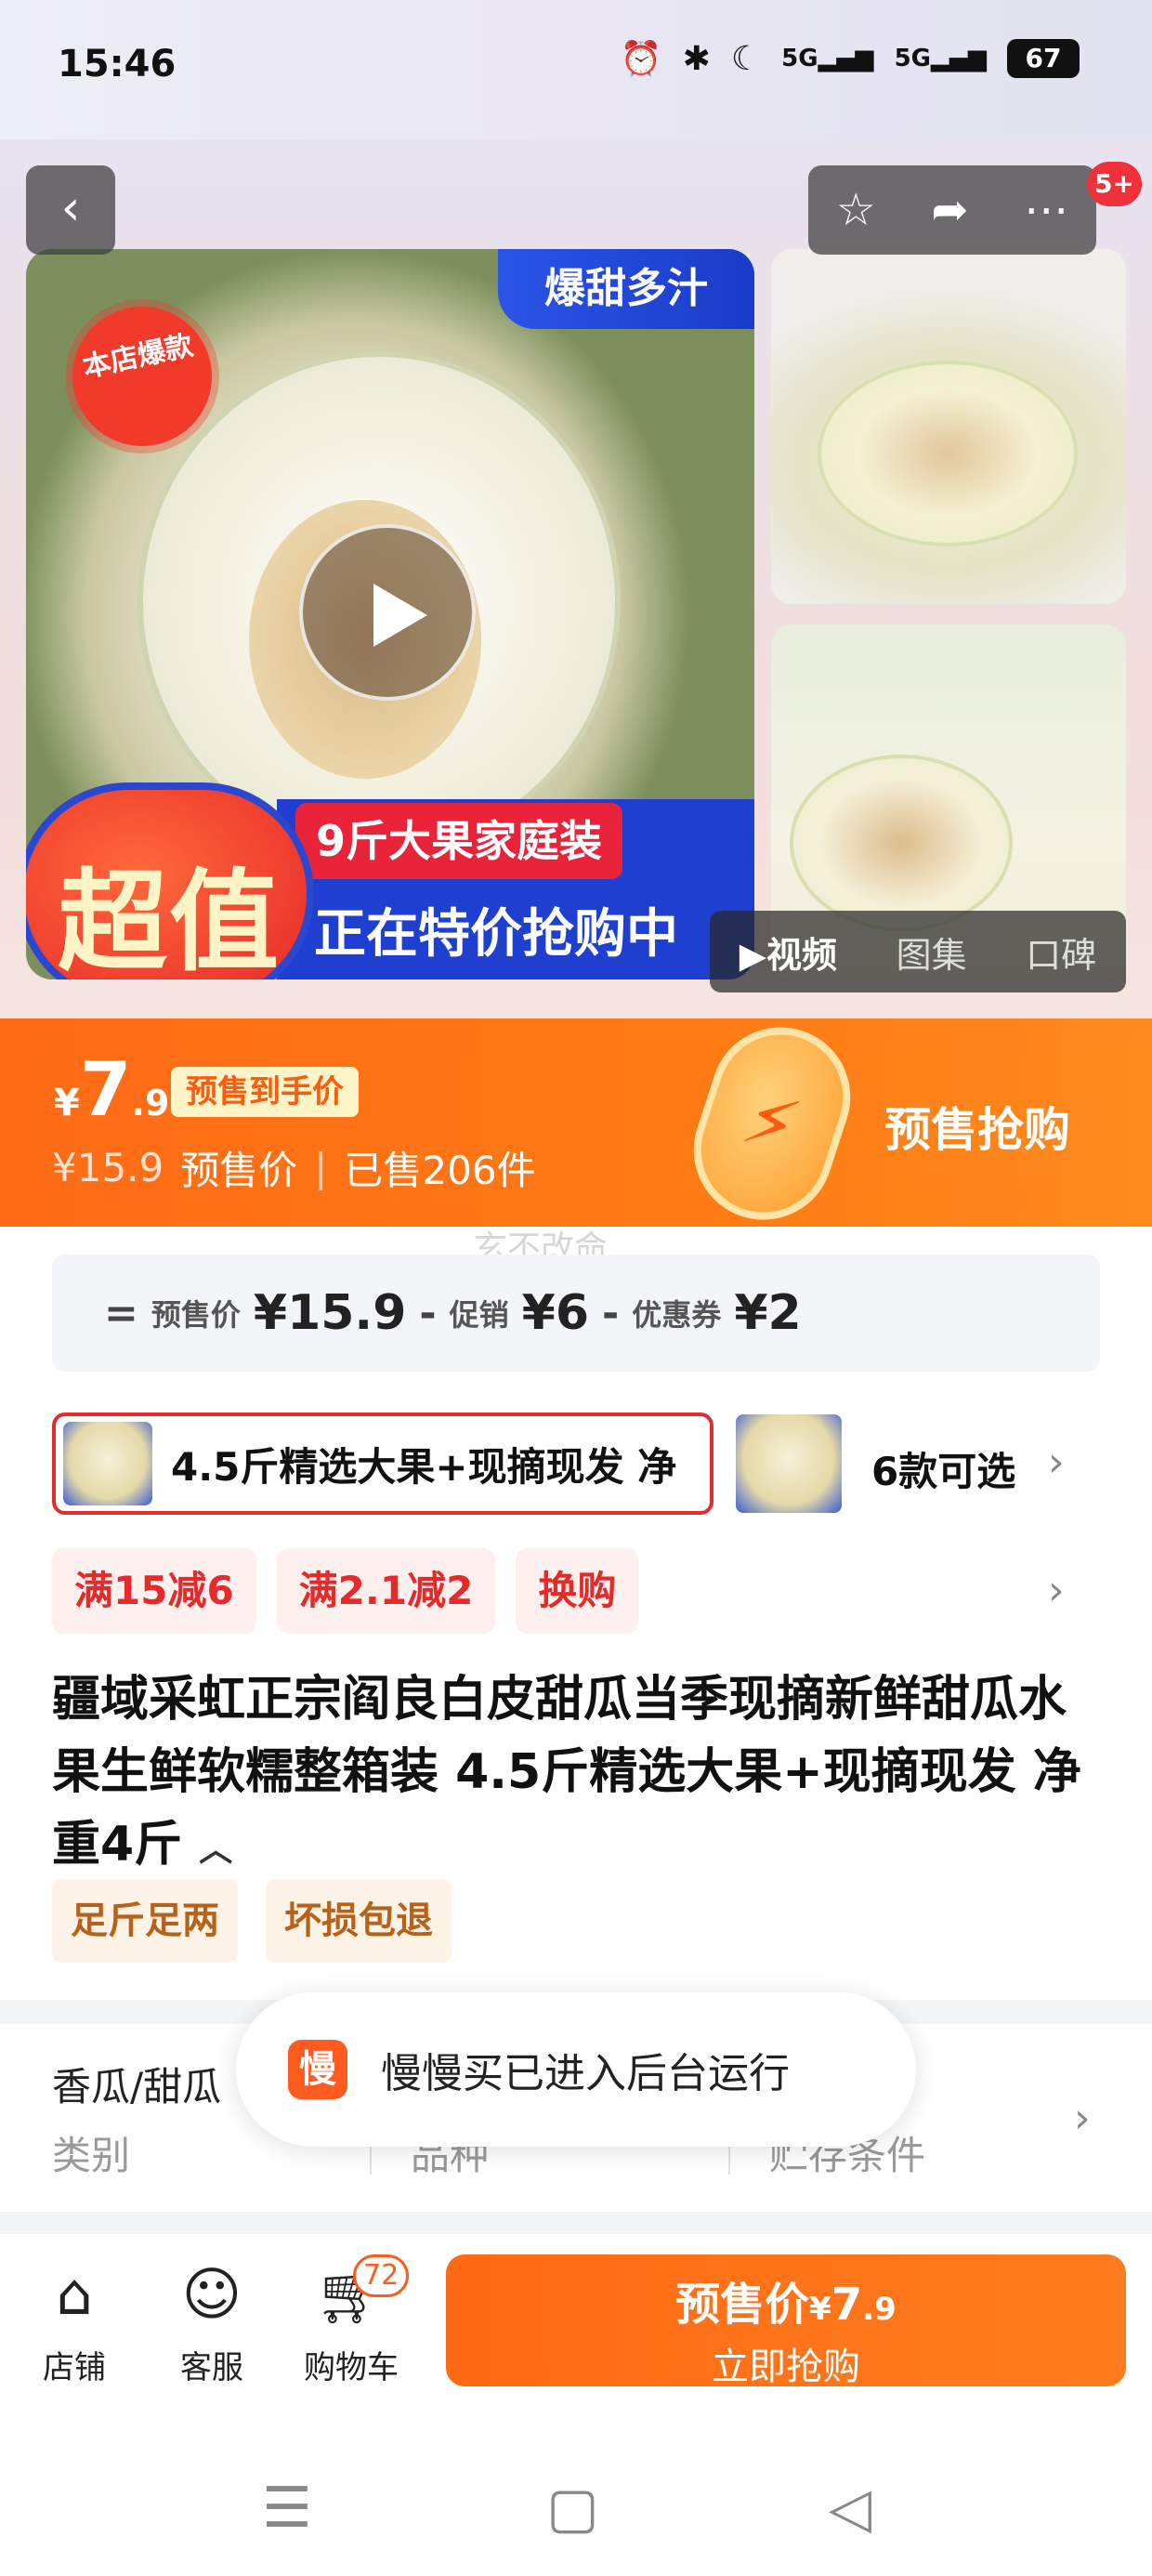  Describe the element at coordinates (943, 1468) in the screenshot. I see `sku-options-count: 6款可选` at that location.